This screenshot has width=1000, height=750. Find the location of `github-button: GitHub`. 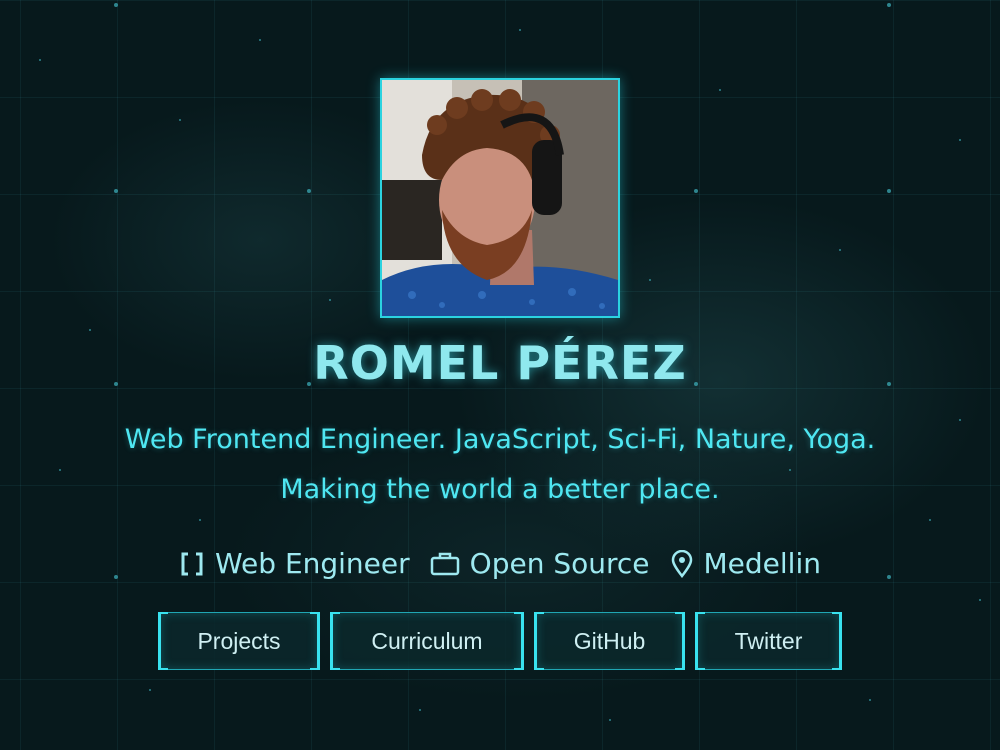

github-button: GitHub is located at coordinates (609, 641).